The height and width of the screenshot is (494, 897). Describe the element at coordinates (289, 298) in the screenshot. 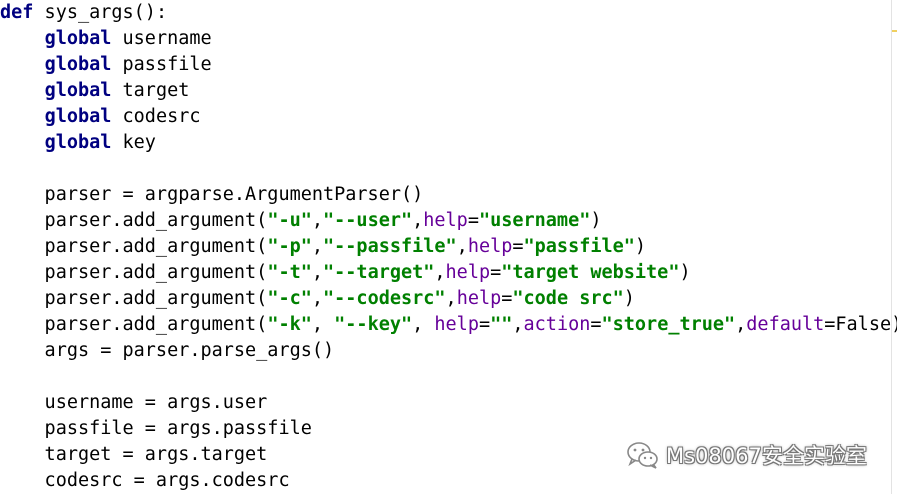

I see `code-token: "-c"` at that location.